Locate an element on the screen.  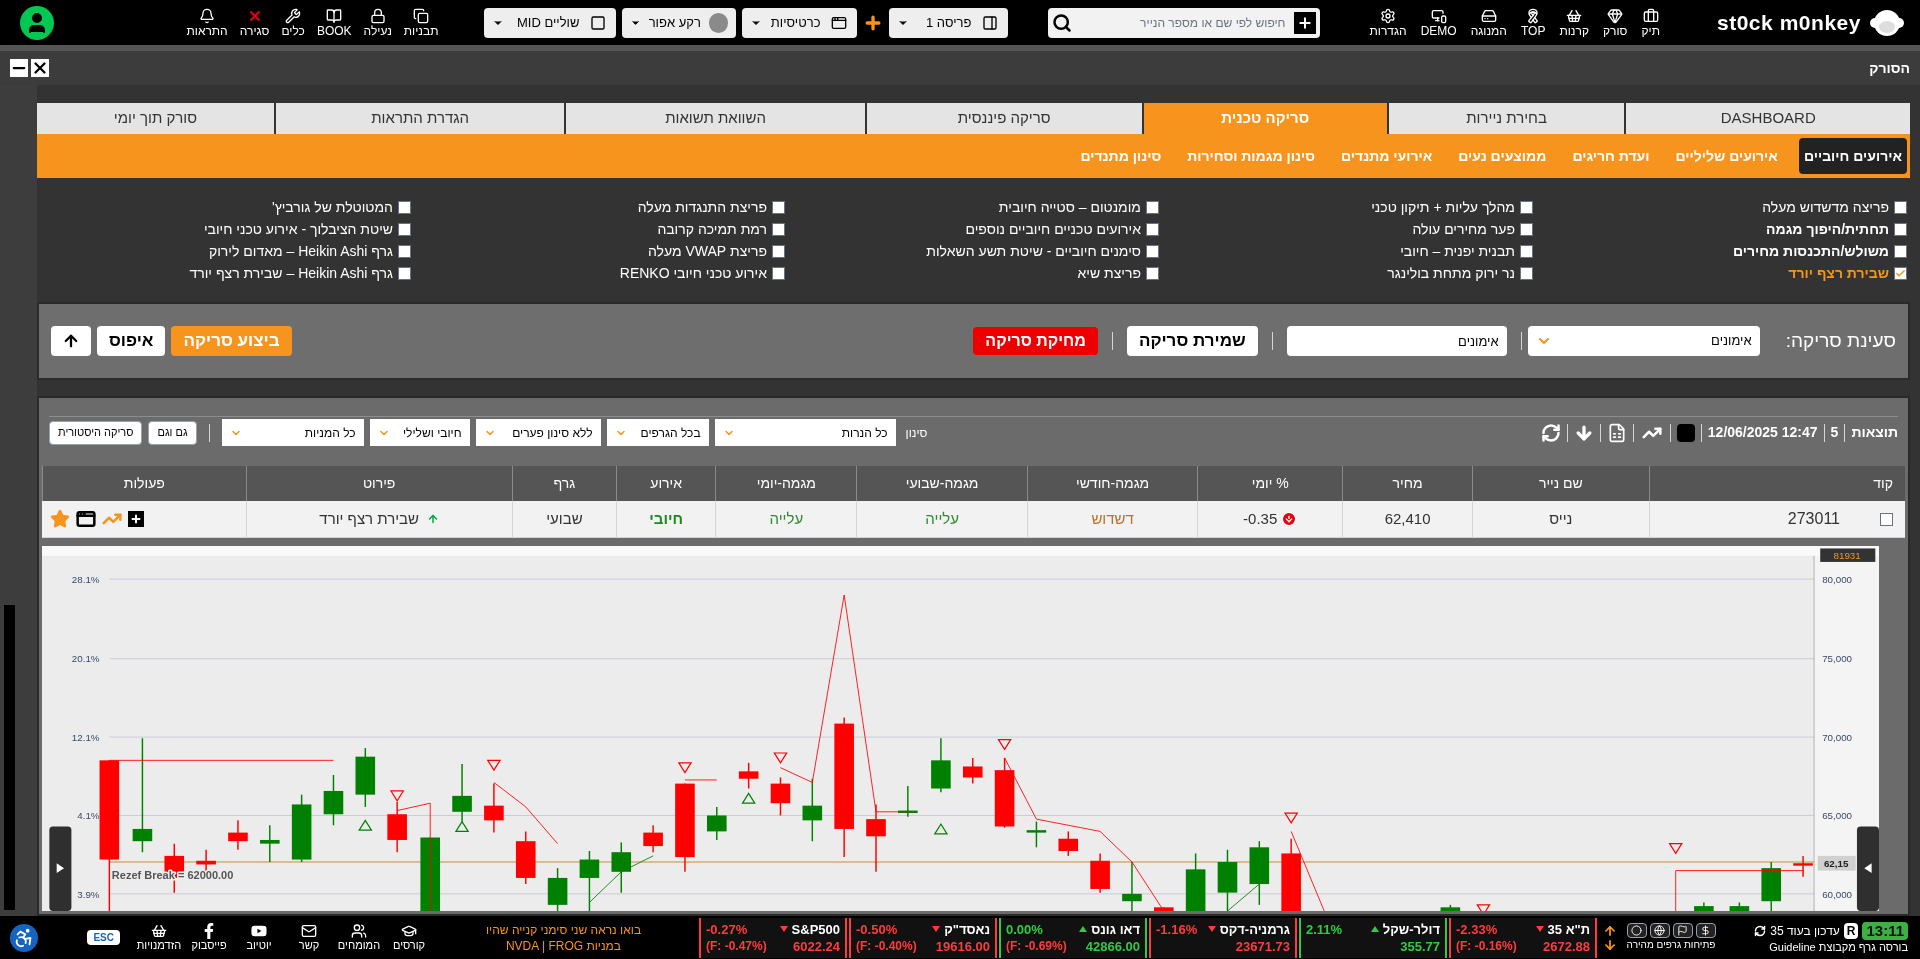
filter-dropdown: כל הנרות is located at coordinates (805, 432).